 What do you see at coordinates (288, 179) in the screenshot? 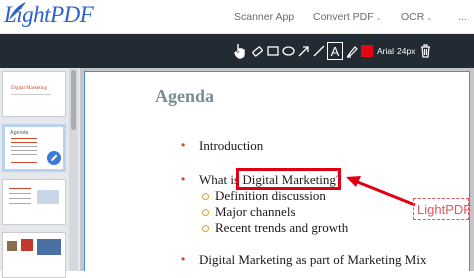
I see `rectangle-annotation` at bounding box center [288, 179].